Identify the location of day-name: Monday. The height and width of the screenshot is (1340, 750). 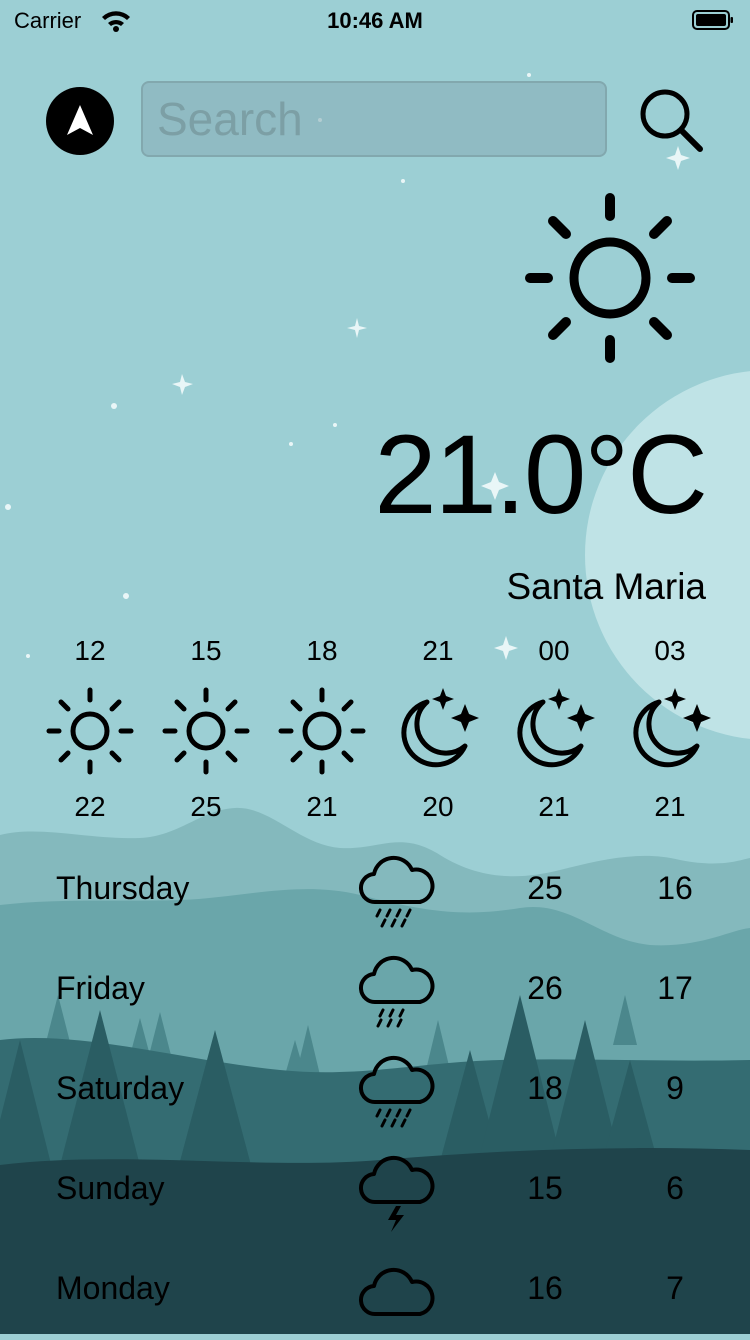
(113, 1288).